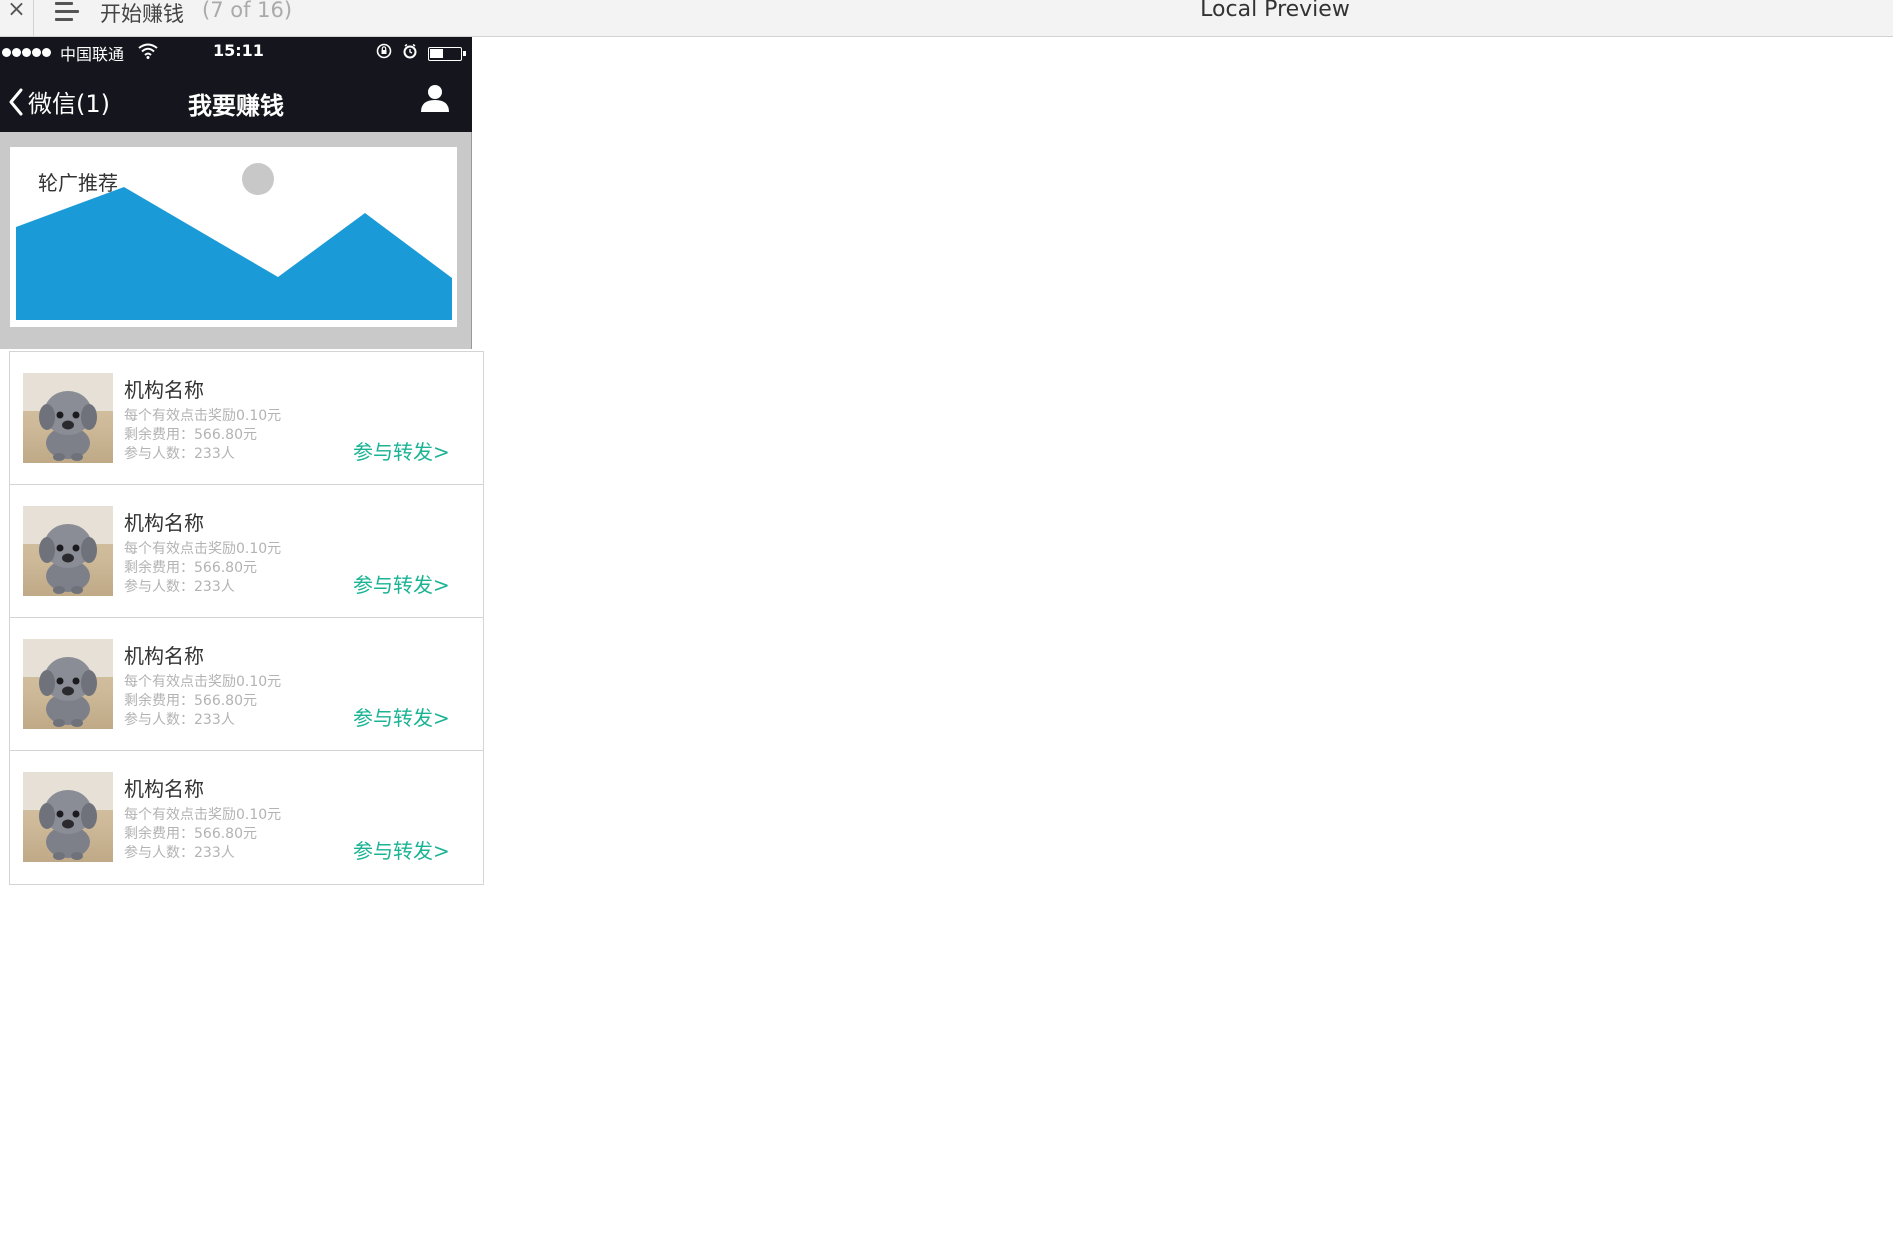  I want to click on page-count: (7 of 16), so click(247, 11).